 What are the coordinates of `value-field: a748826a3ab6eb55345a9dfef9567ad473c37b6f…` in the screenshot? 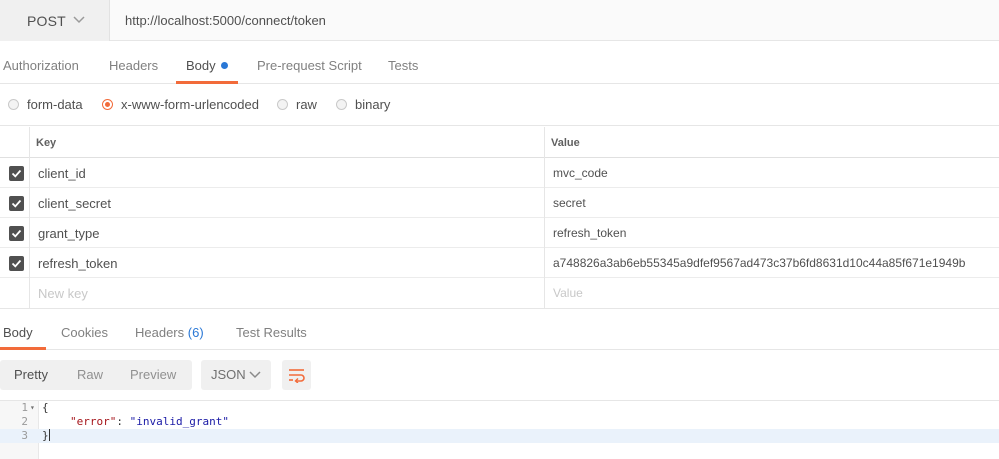 It's located at (759, 263).